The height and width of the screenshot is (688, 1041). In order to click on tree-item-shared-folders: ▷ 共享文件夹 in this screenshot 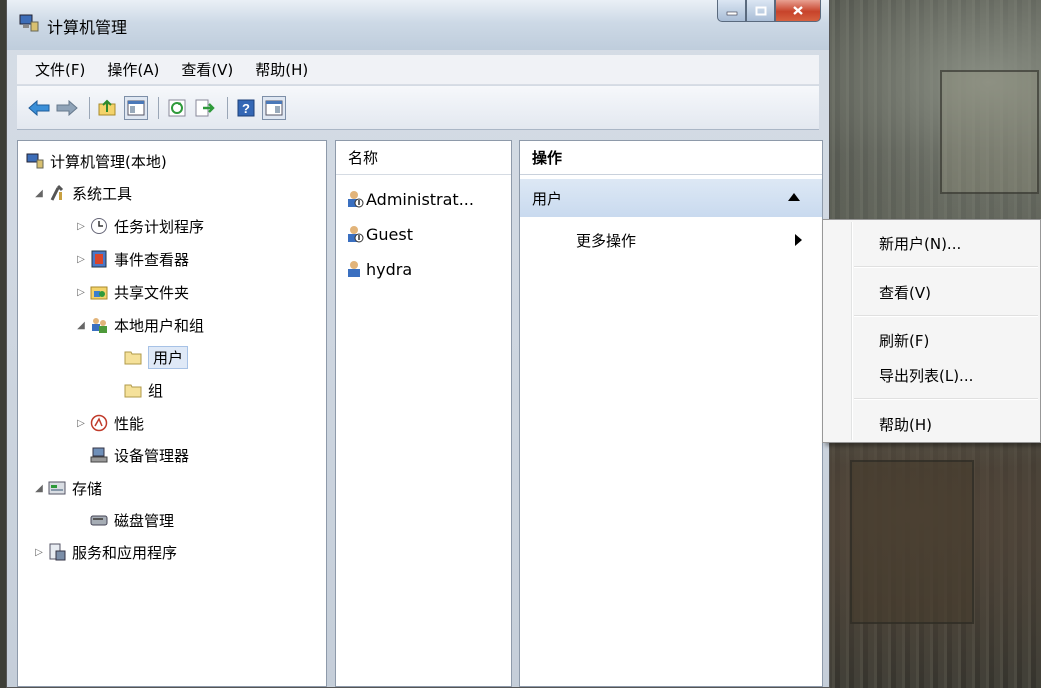, I will do `click(131, 292)`.